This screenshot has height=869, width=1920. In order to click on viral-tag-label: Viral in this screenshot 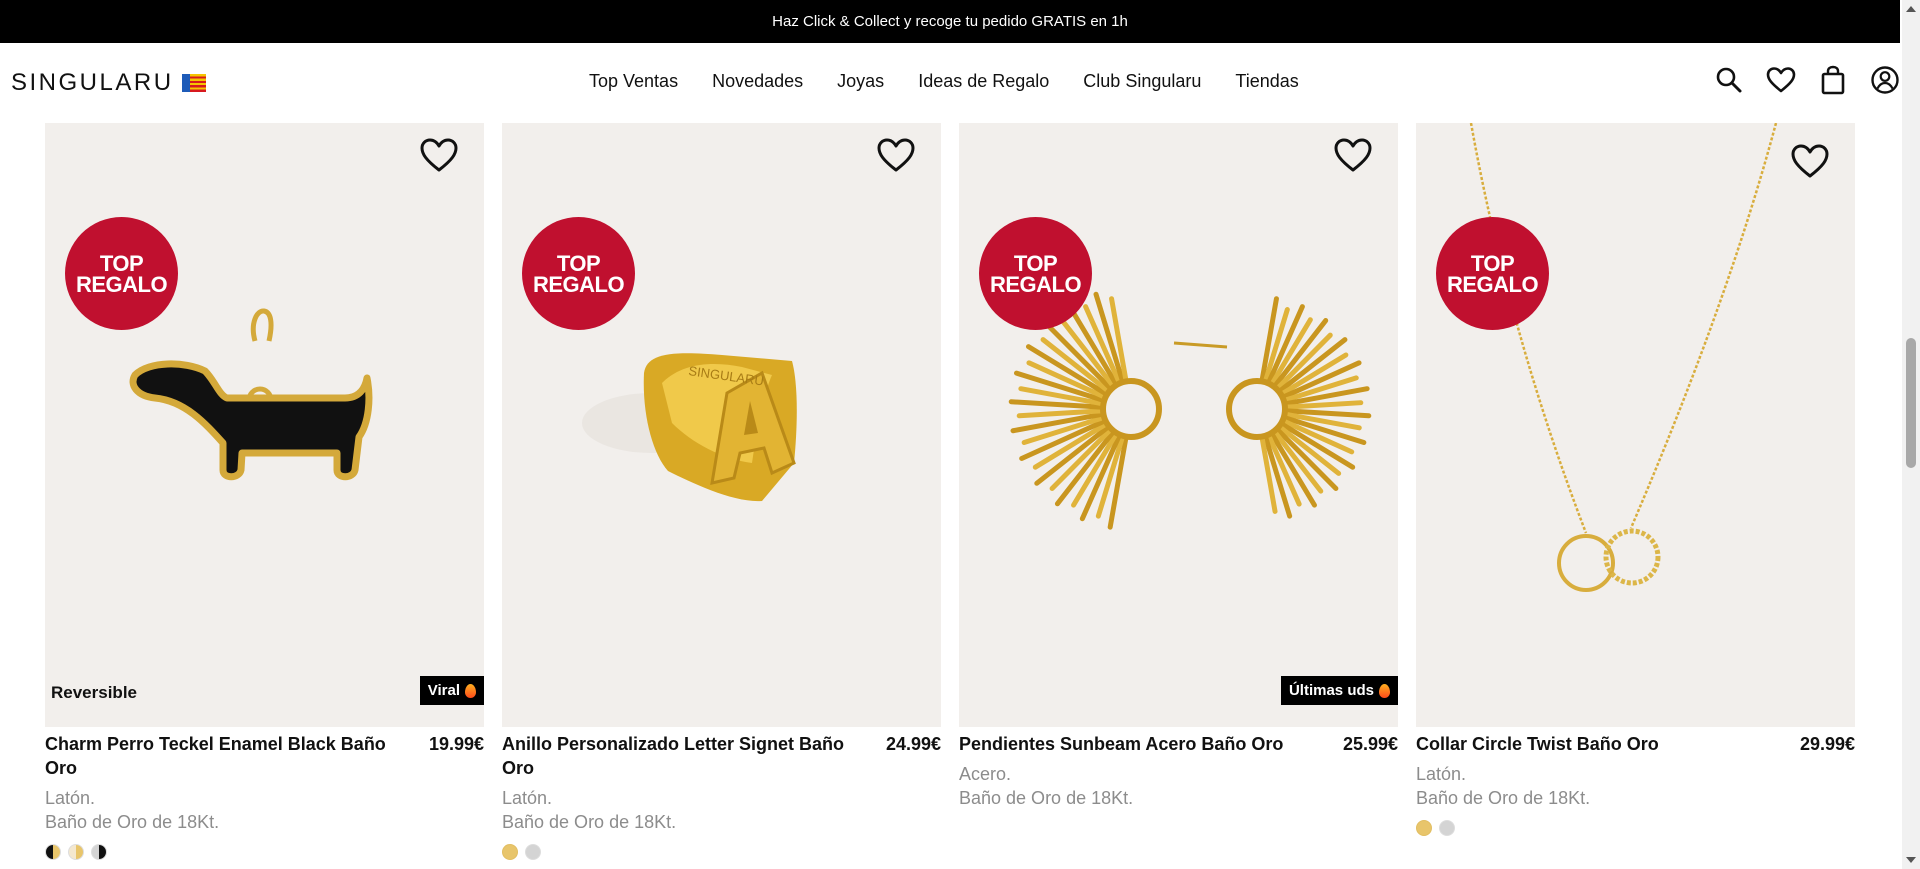, I will do `click(443, 690)`.